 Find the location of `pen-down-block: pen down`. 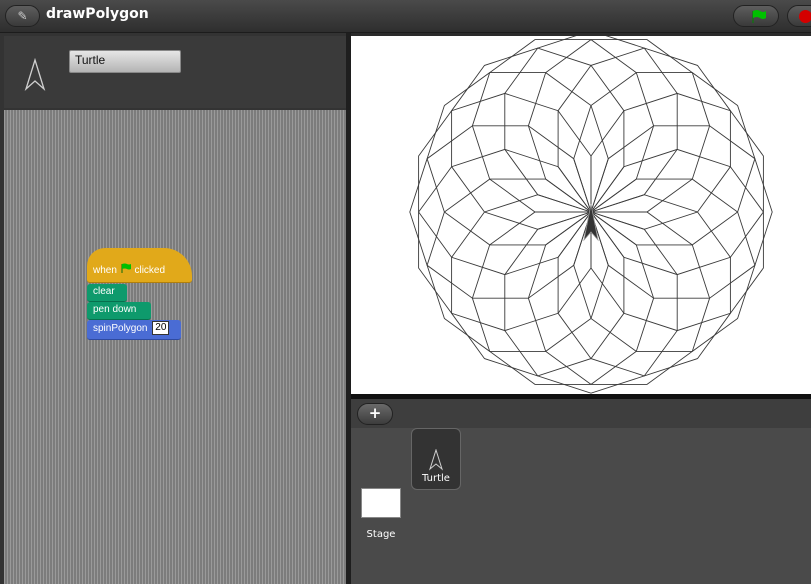

pen-down-block: pen down is located at coordinates (119, 311).